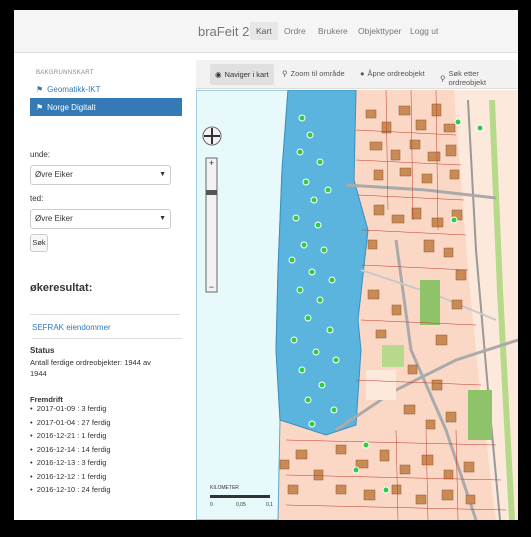 This screenshot has height=537, width=531. Describe the element at coordinates (71, 327) in the screenshot. I see `sefrak-link: SEFRAK eiendommer` at that location.